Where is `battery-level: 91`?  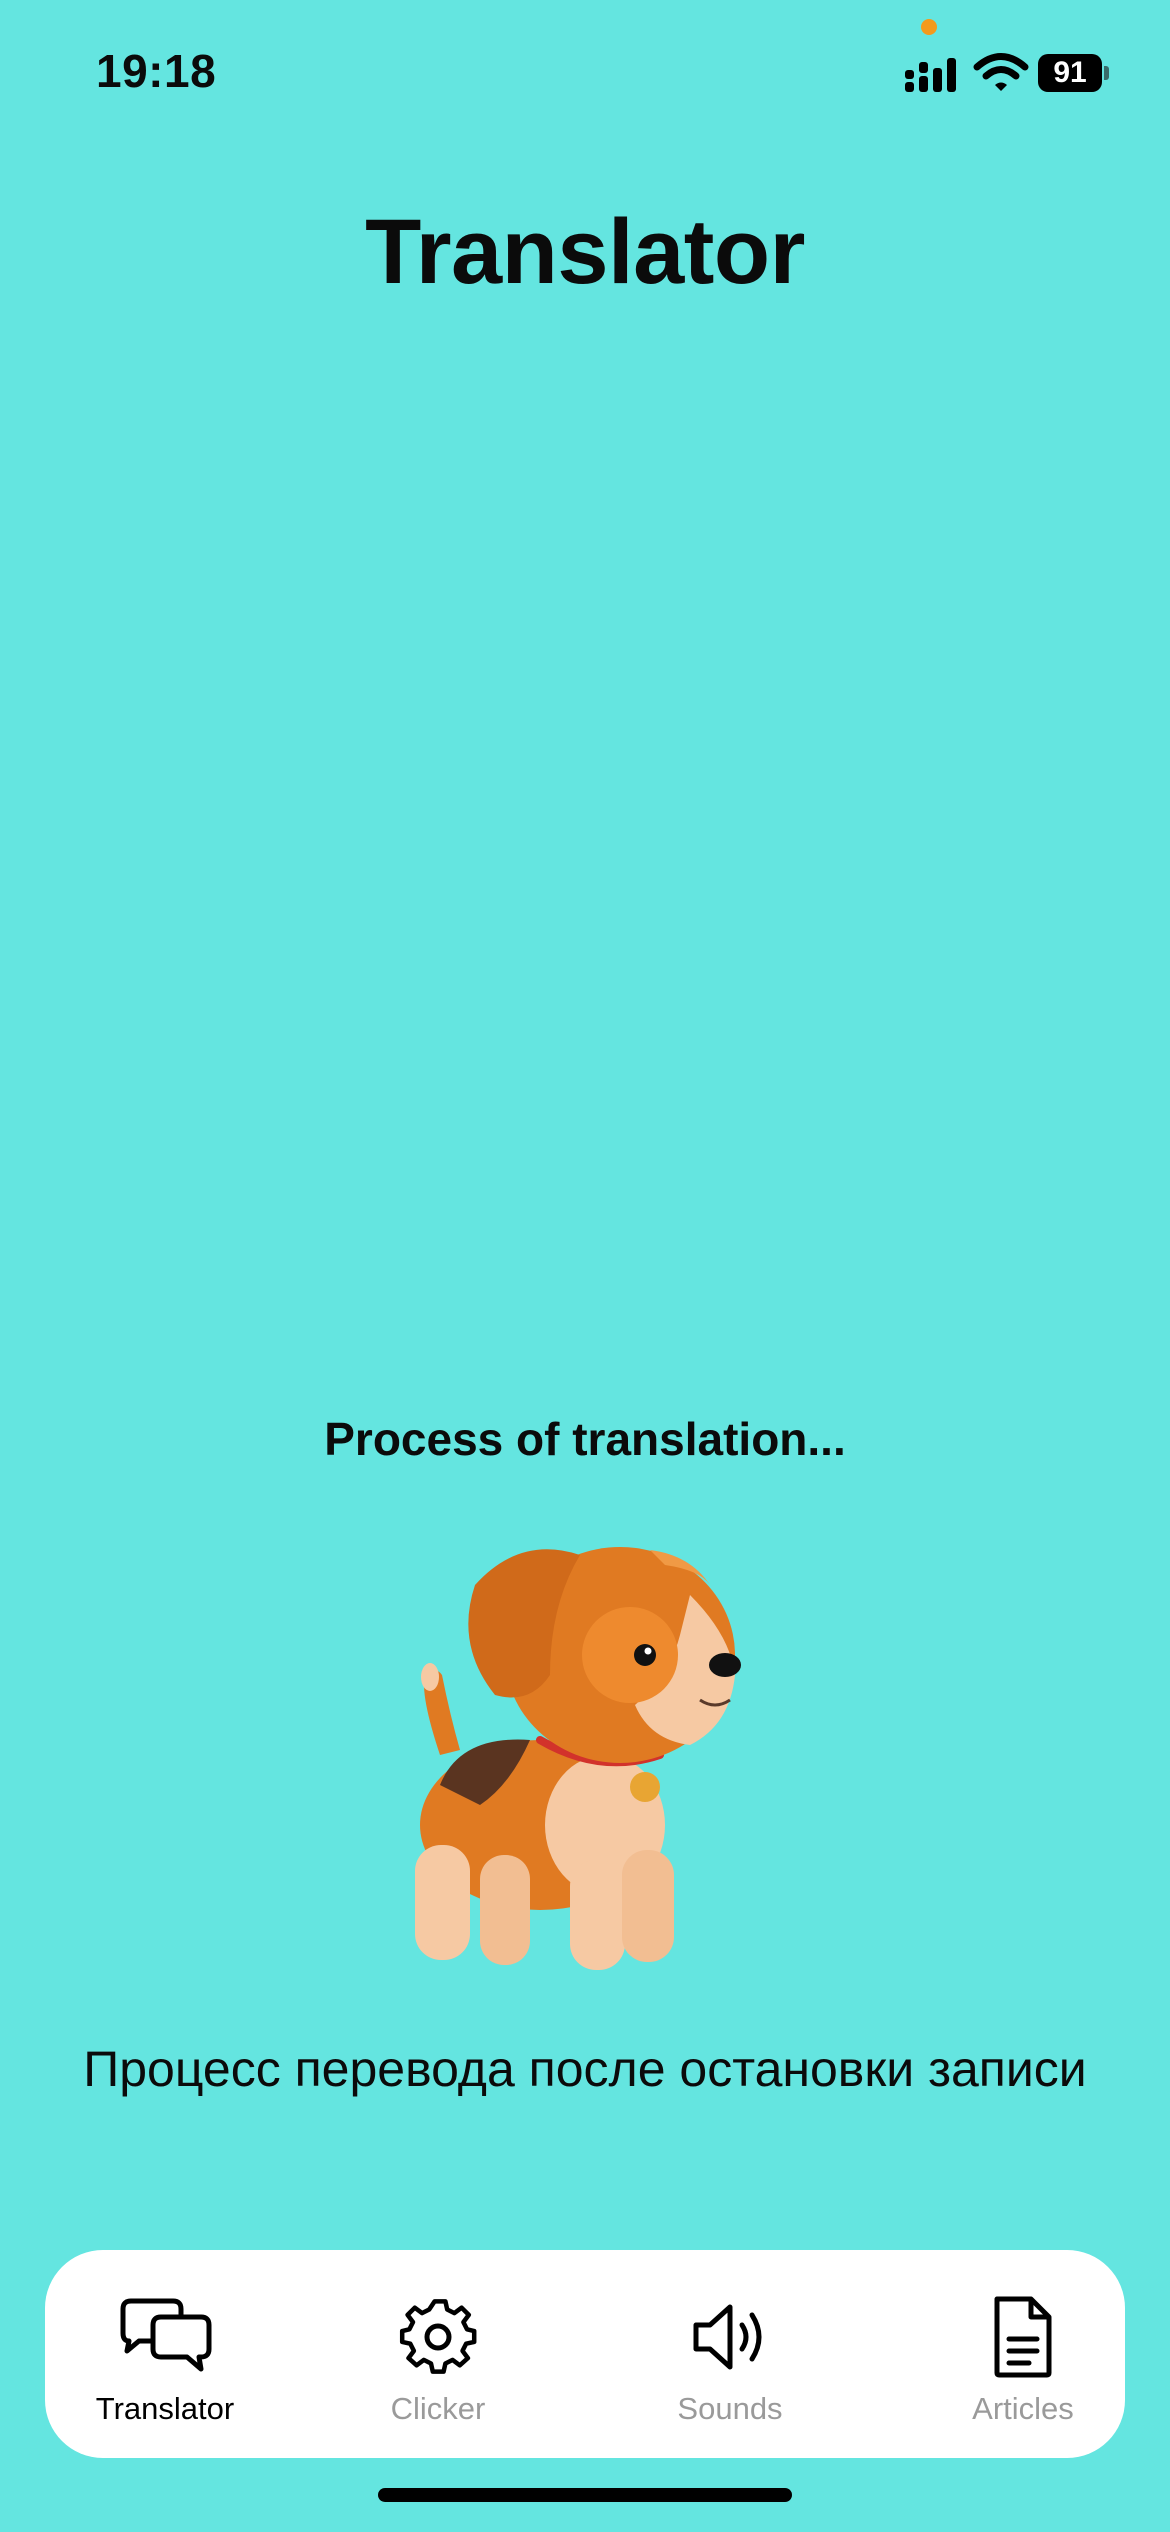
battery-level: 91 is located at coordinates (1070, 73).